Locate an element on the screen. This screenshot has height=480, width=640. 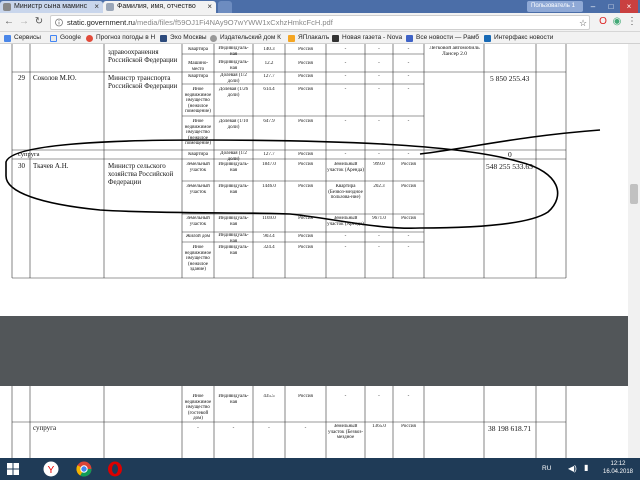
spouse-type: Квартира is located at coordinates (198, 154).